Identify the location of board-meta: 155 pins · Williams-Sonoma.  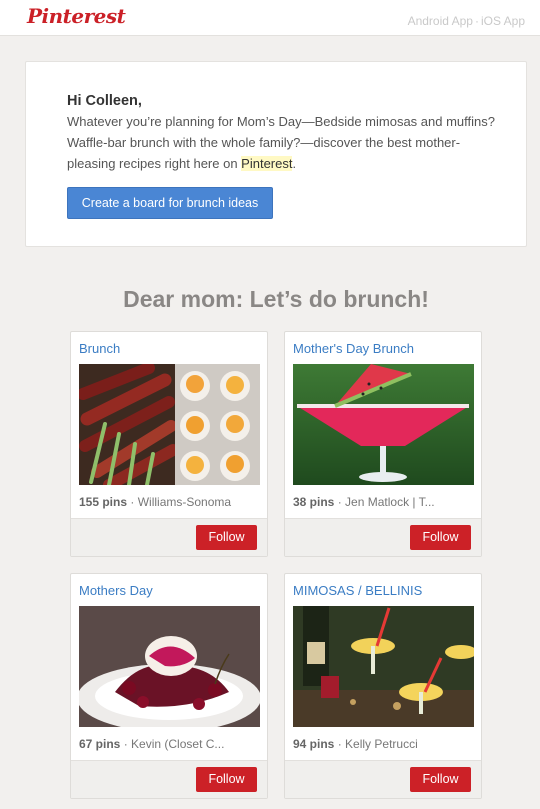
(170, 502).